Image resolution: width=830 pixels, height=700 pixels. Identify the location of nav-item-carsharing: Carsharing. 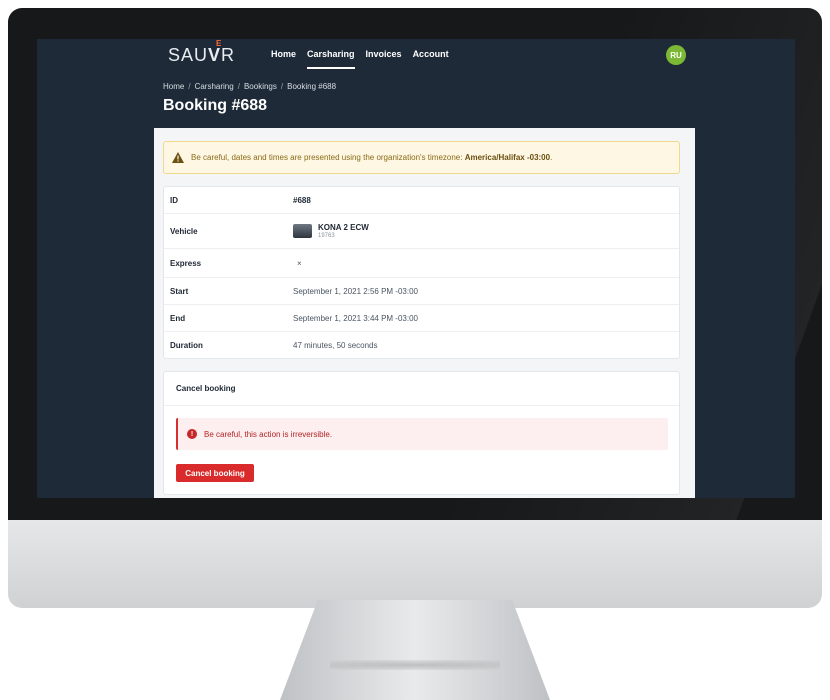
(331, 59).